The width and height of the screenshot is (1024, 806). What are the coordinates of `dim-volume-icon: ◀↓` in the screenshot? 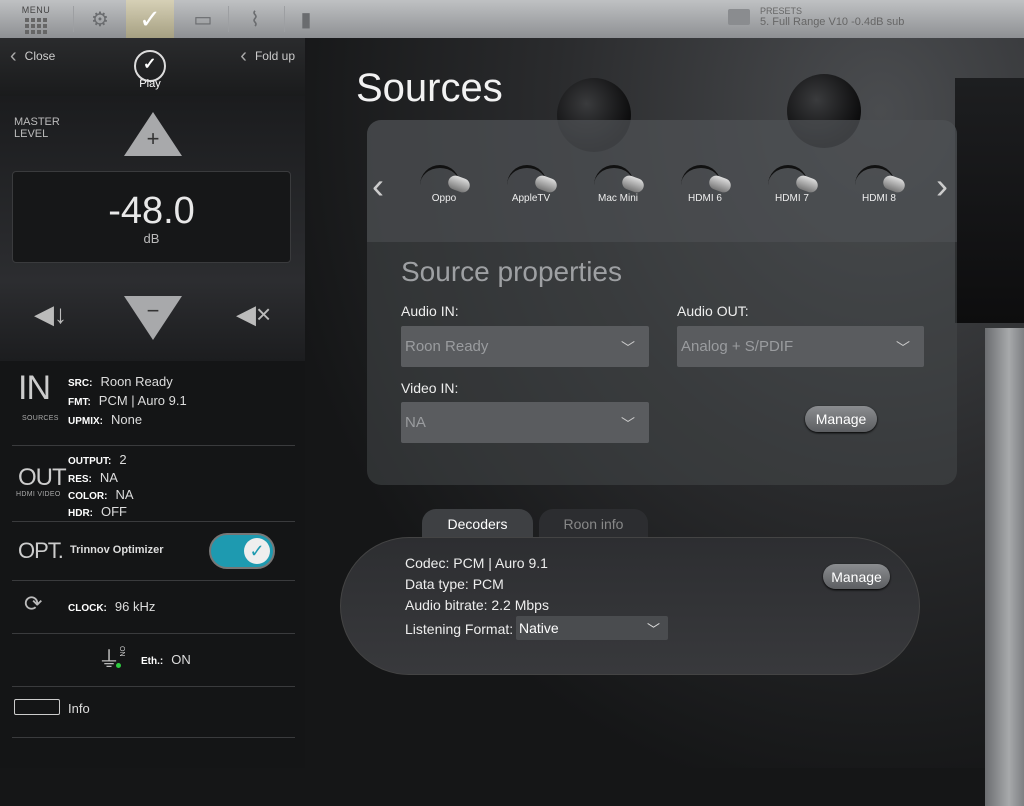 It's located at (50, 314).